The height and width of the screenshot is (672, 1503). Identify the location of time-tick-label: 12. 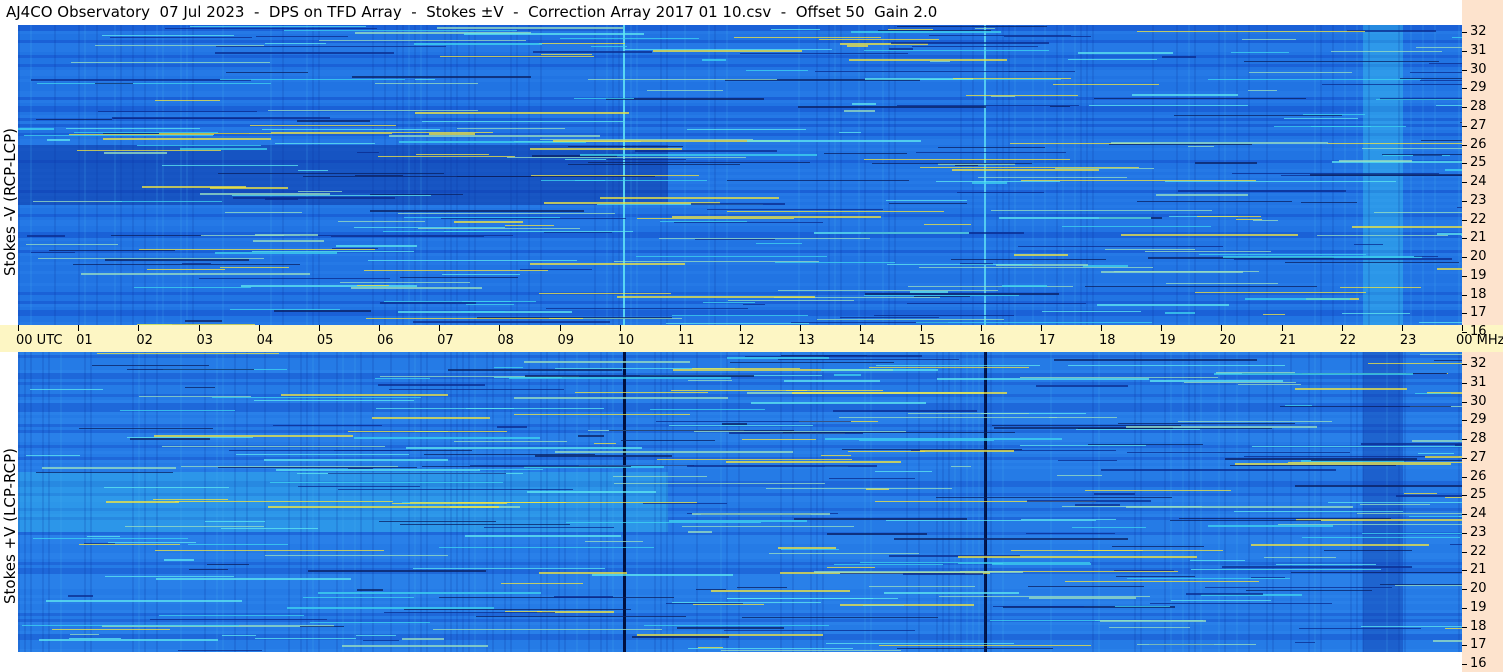
(746, 340).